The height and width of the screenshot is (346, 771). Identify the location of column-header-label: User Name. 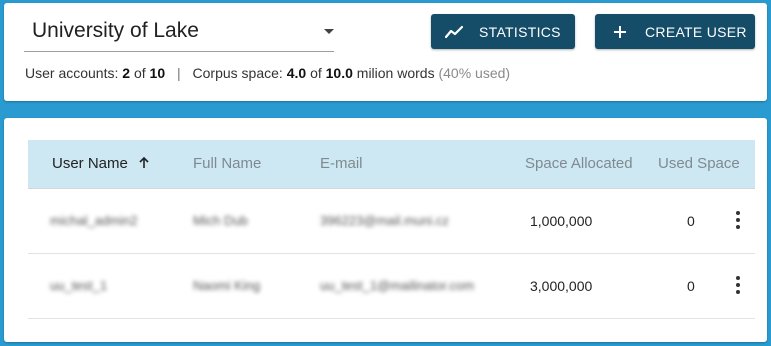
(90, 163).